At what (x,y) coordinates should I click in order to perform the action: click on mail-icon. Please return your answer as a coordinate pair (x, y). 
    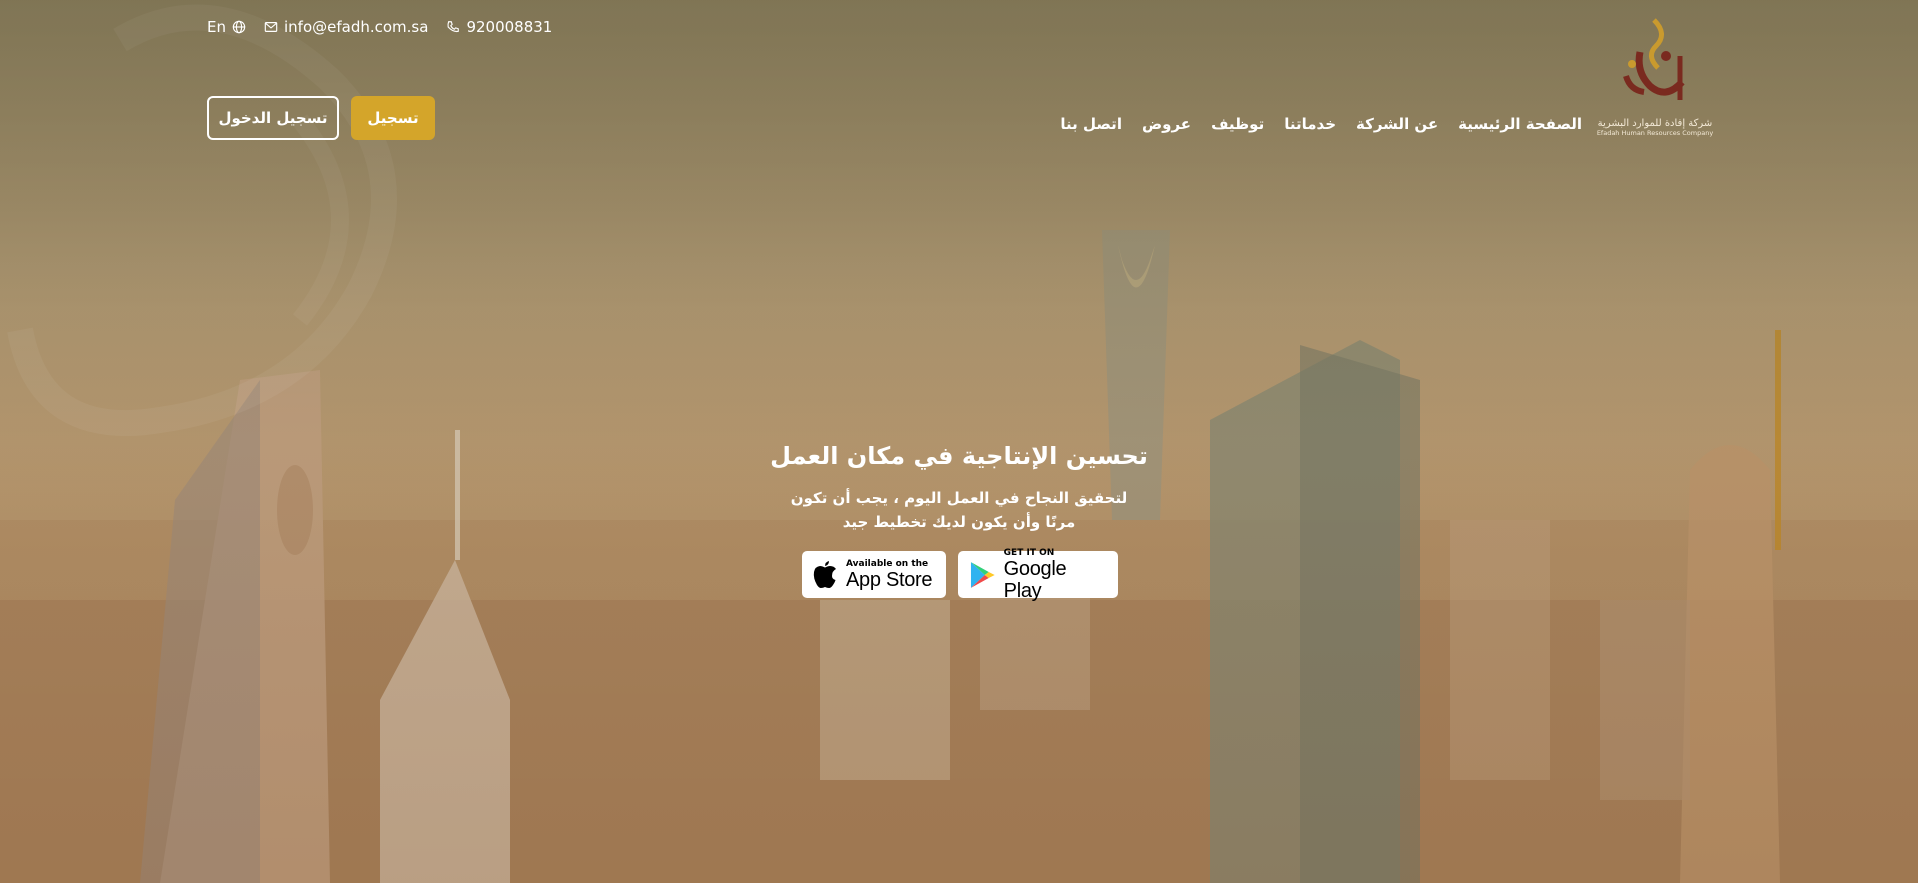
    Looking at the image, I should click on (271, 27).